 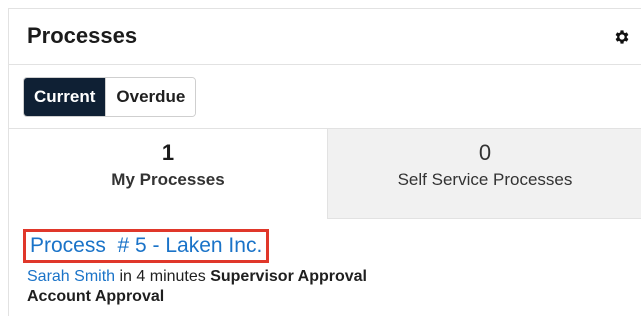 I want to click on gear-icon, so click(x=622, y=37).